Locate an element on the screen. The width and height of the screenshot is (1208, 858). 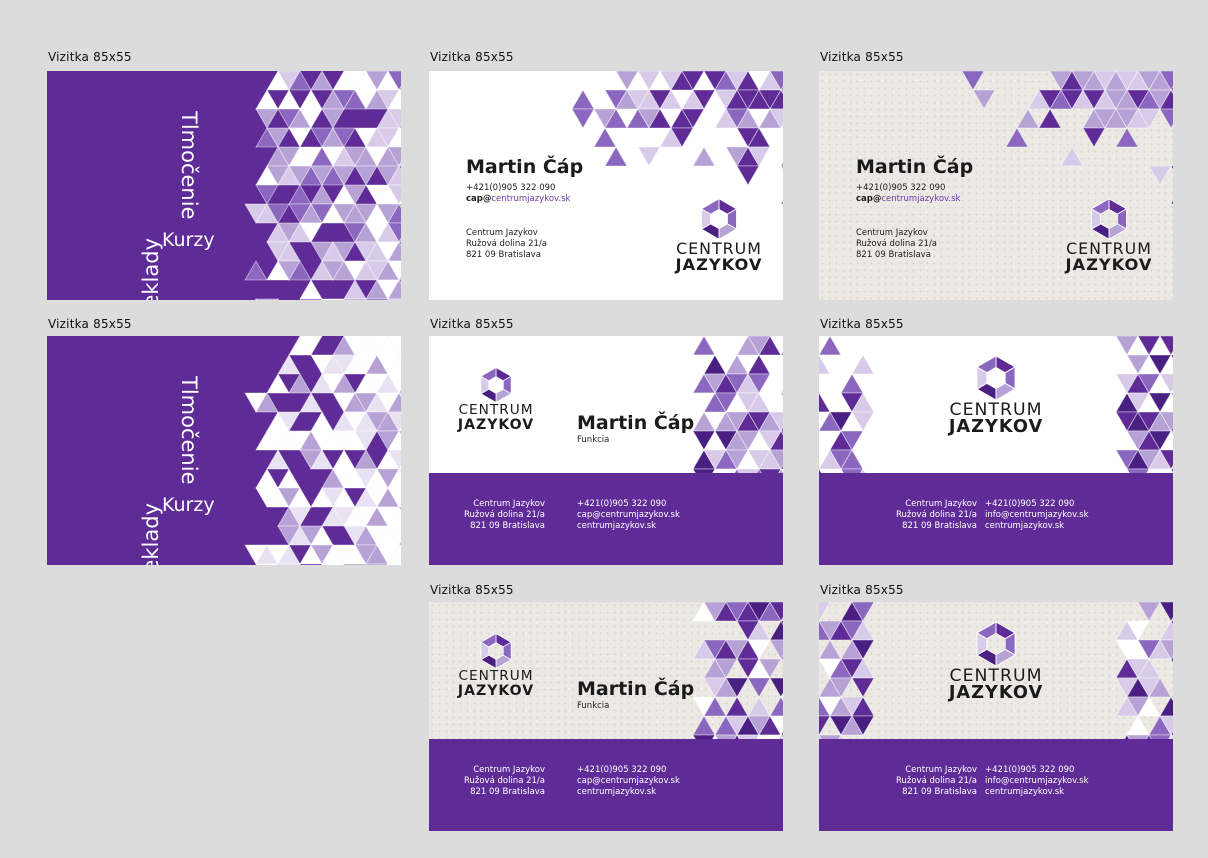
business-card-back-1: Preklady Tlmočenie Kurzy is located at coordinates (224, 185).